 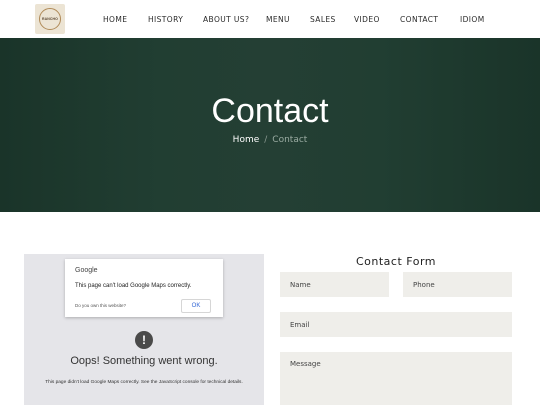 I want to click on name-field, so click(x=334, y=284).